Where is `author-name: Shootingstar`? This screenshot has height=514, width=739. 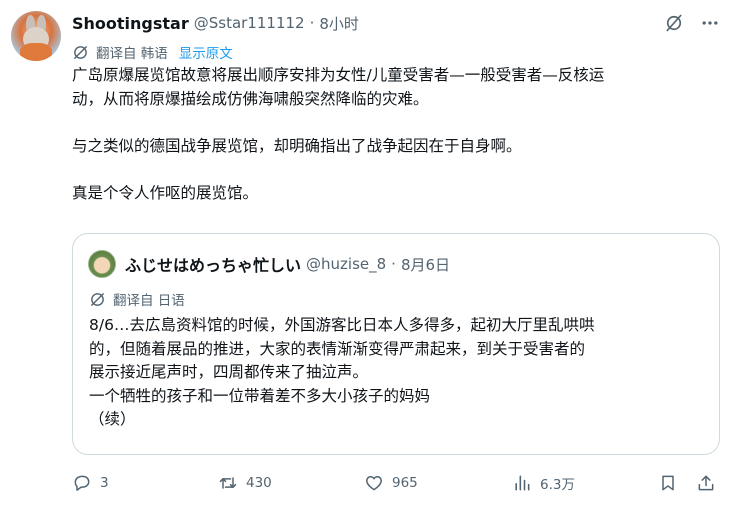
author-name: Shootingstar is located at coordinates (130, 23).